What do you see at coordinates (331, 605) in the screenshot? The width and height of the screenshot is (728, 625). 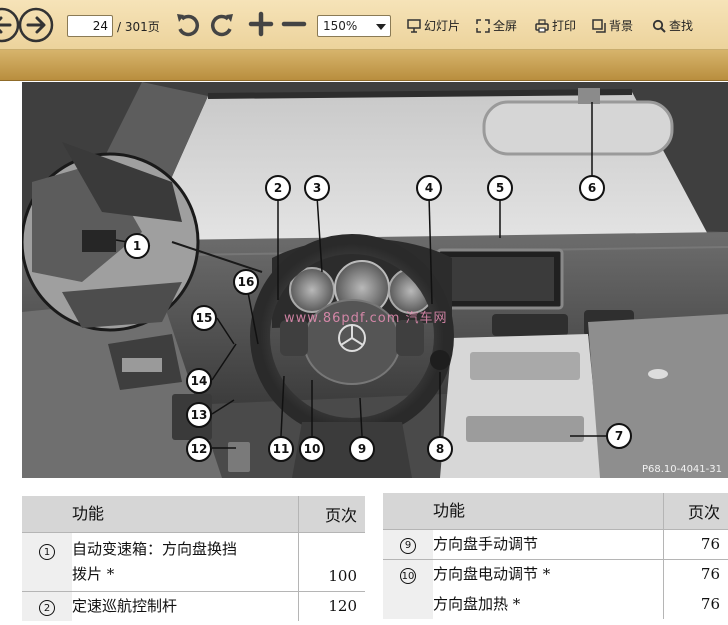 I see `row-page: 120` at bounding box center [331, 605].